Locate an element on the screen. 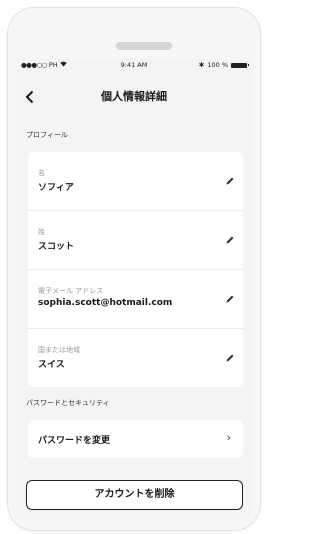 Image resolution: width=320 pixels, height=534 pixels. last-name-row: 姓 スコット is located at coordinates (135, 240).